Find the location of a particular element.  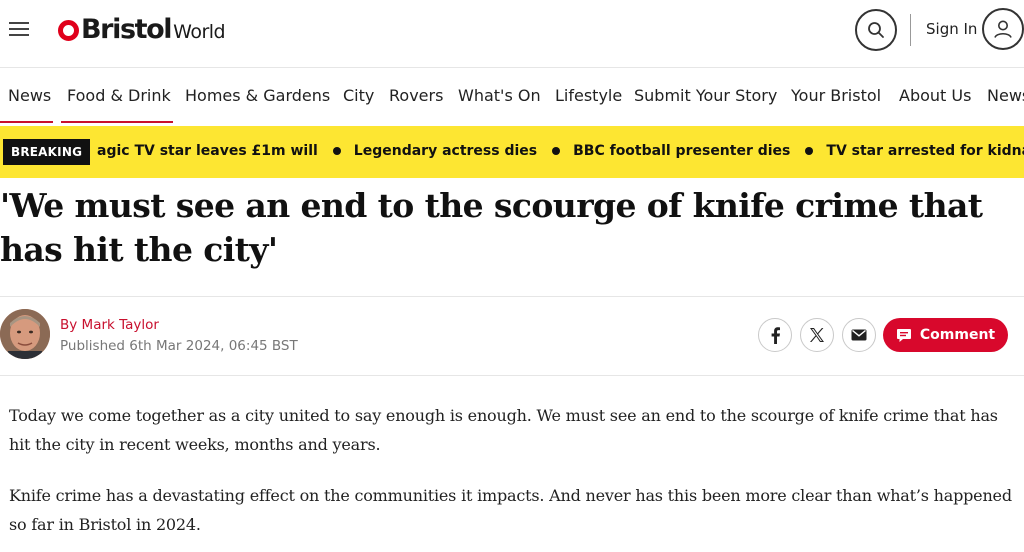

logo-world-text: World is located at coordinates (199, 32).